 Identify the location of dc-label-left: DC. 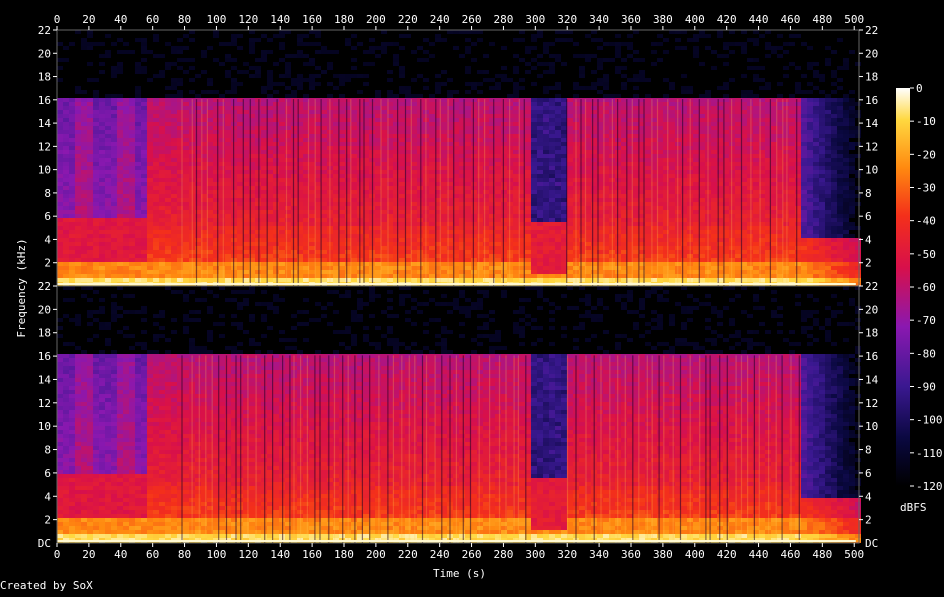
(44, 543).